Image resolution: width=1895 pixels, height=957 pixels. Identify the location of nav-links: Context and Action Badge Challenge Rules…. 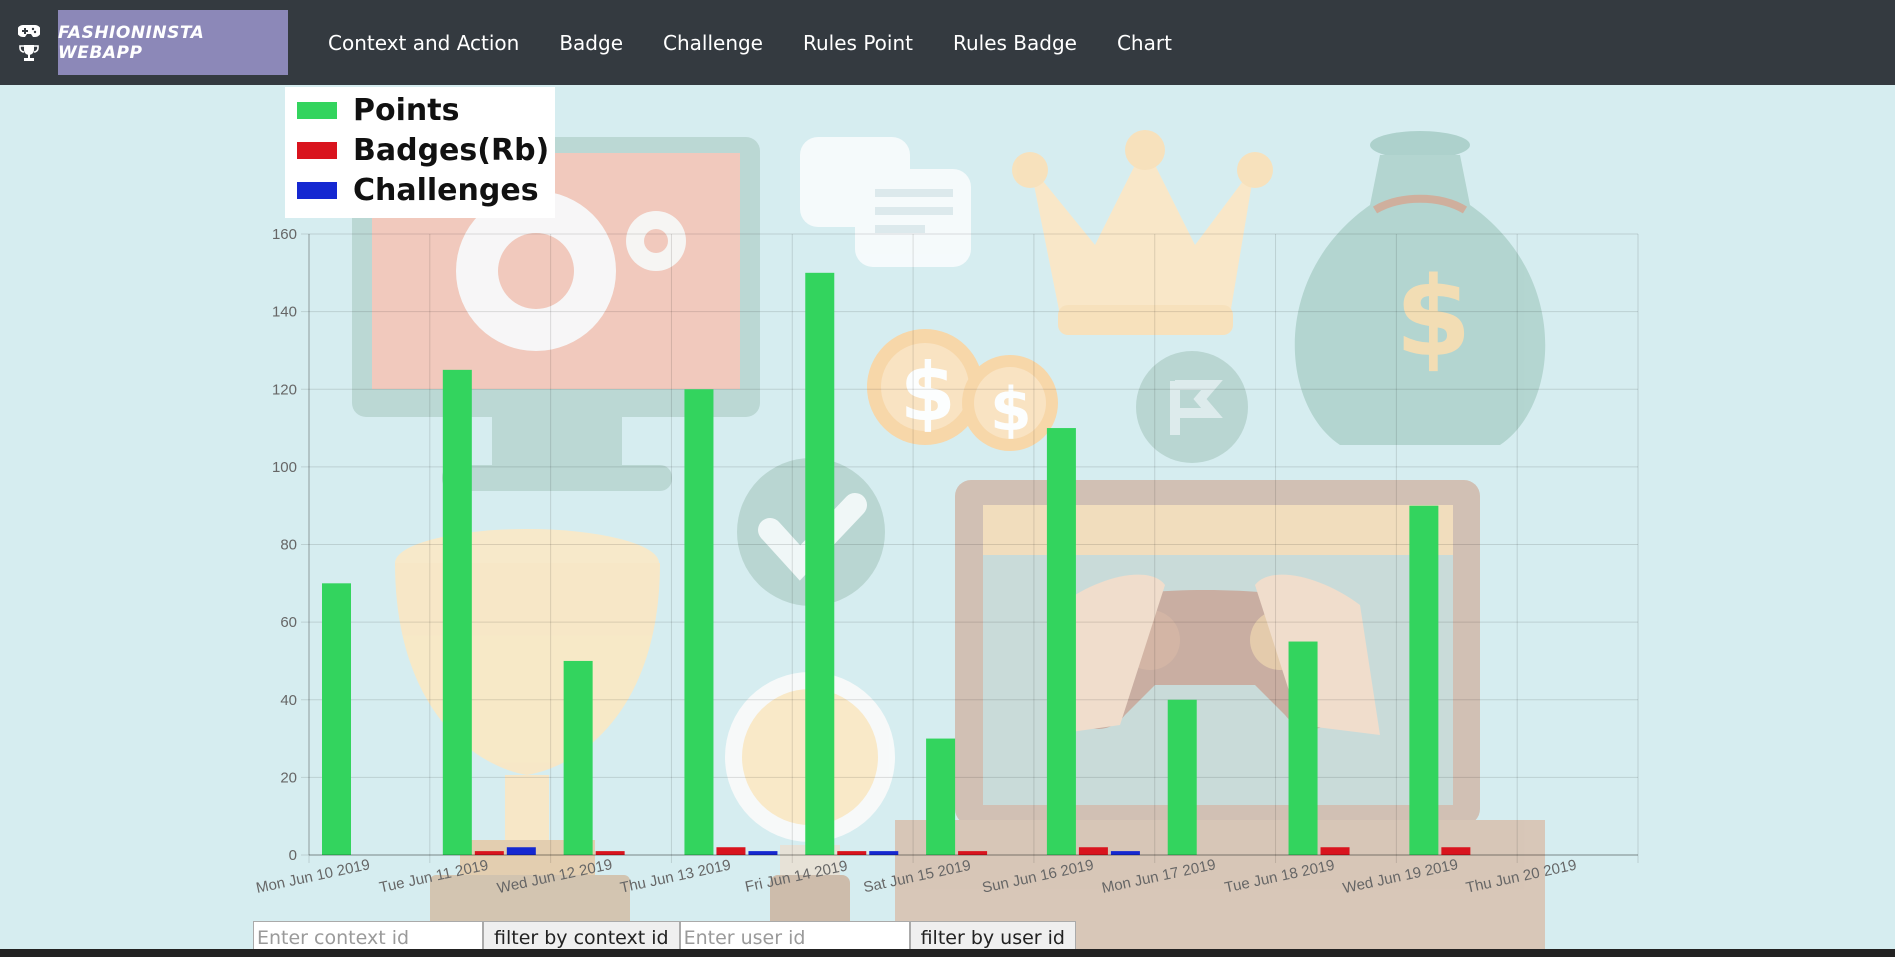
(750, 43).